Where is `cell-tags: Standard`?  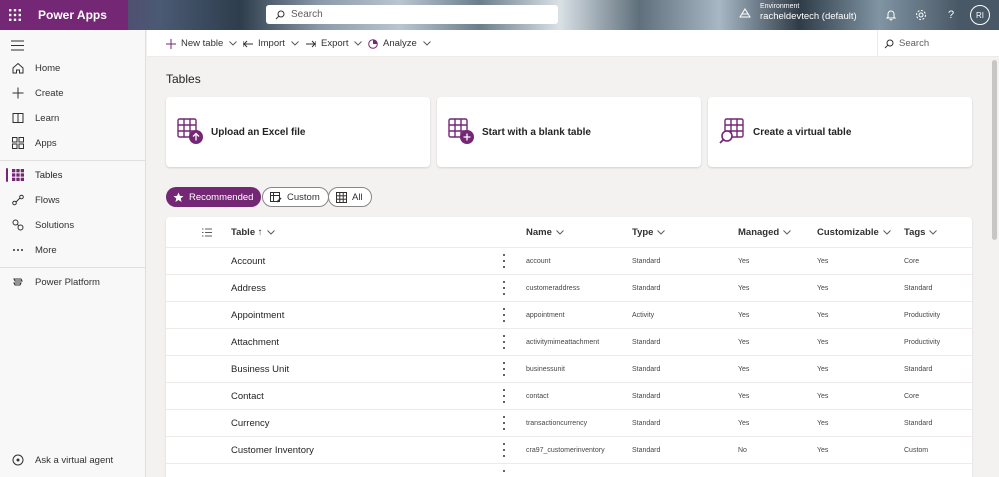
cell-tags: Standard is located at coordinates (918, 423).